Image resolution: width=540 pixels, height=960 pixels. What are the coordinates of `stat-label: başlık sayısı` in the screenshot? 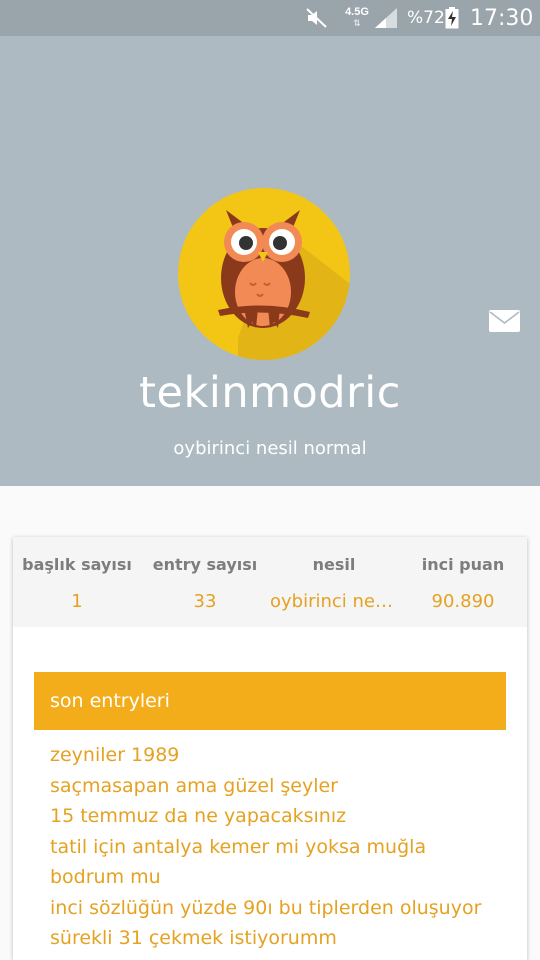 It's located at (77, 564).